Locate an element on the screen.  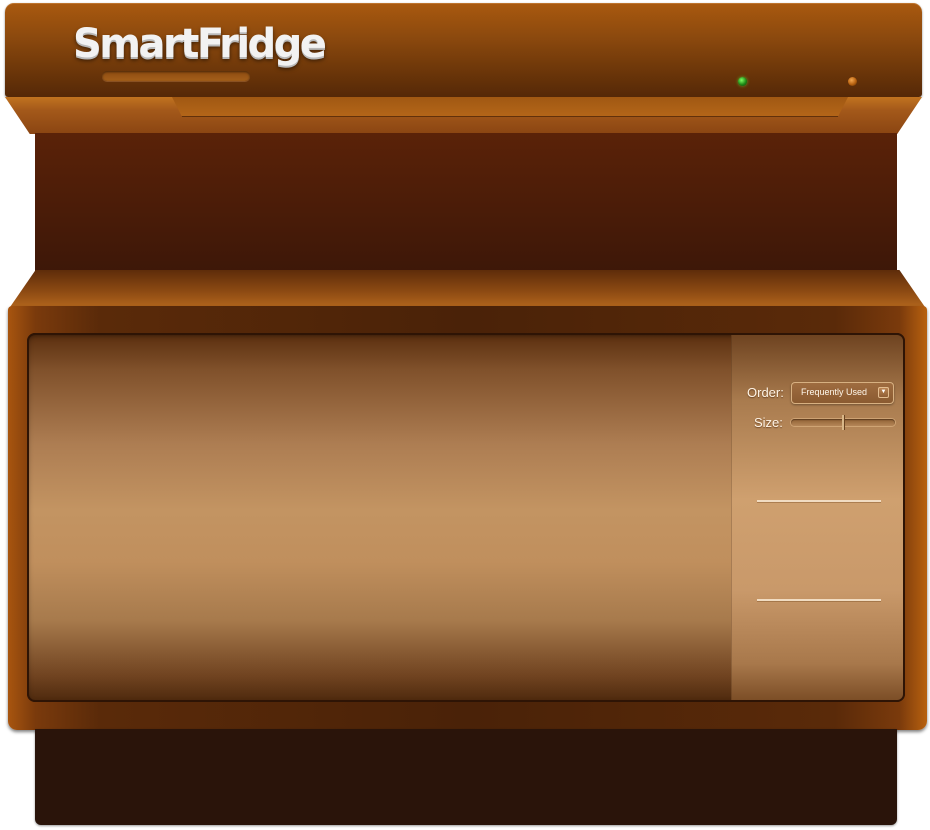
app-header: SmartFridge is located at coordinates (463, 50).